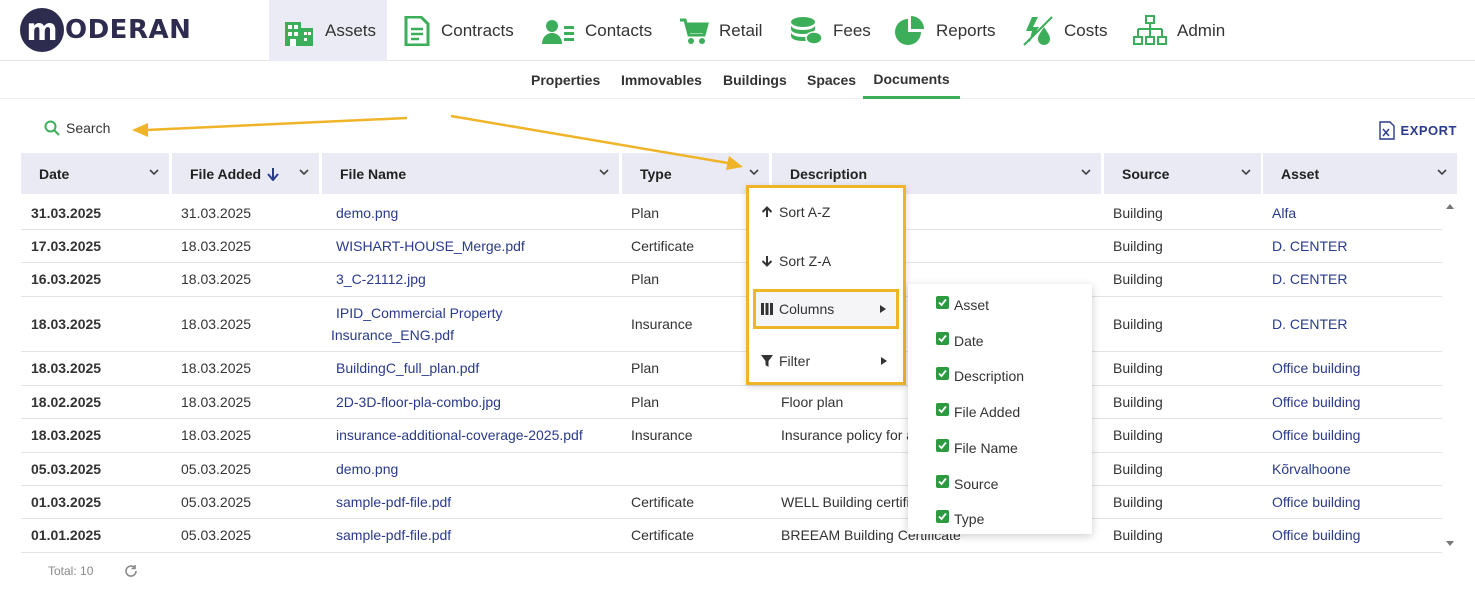  Describe the element at coordinates (1450, 206) in the screenshot. I see `scroll-up-arrow-icon` at that location.